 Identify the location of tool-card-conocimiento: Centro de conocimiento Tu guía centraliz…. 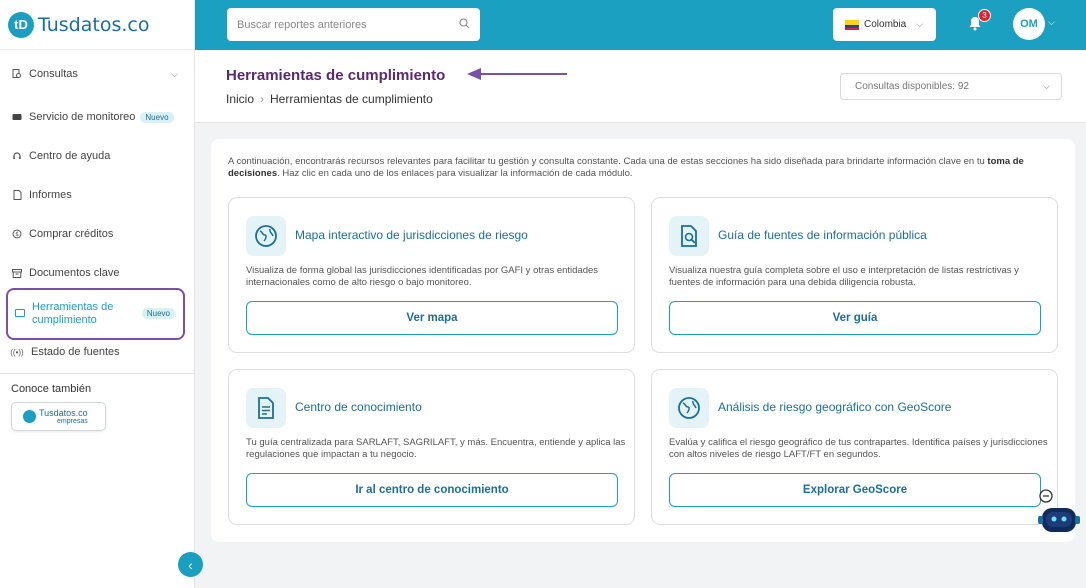
(431, 447).